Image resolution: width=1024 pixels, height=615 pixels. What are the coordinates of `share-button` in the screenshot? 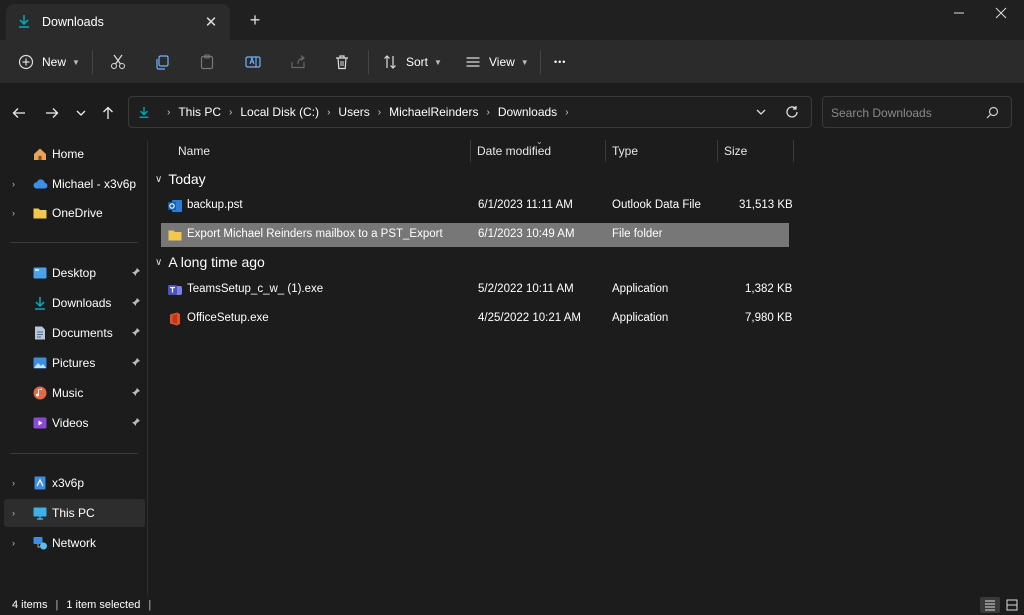 It's located at (298, 62).